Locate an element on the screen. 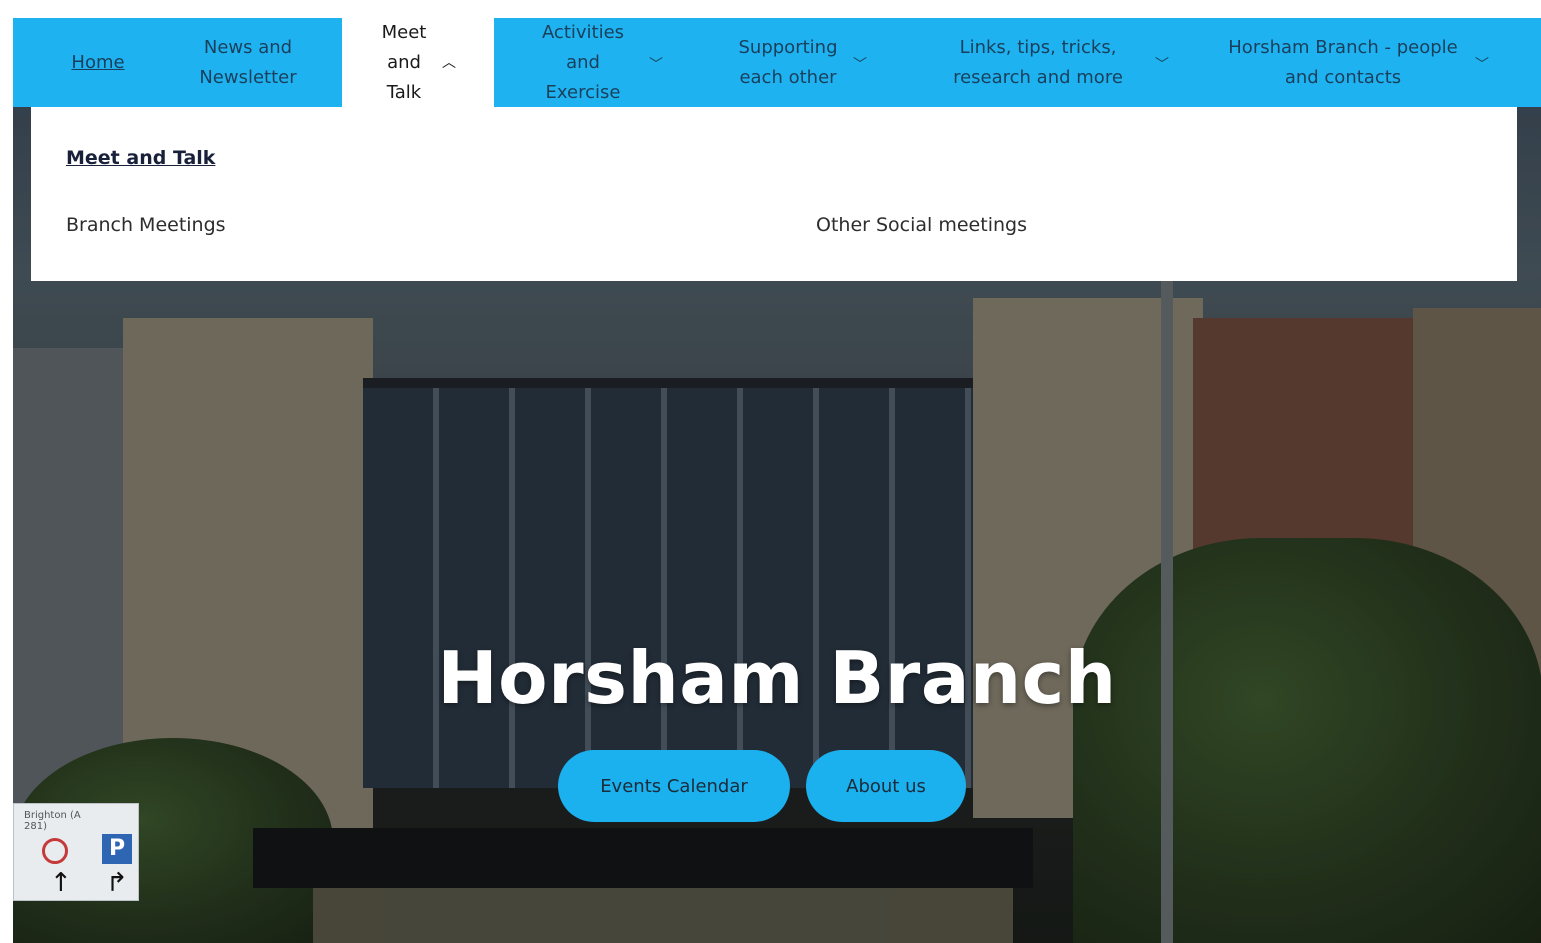  nav-item-horsham-branch: Horsham Branch - people and contacts ﹀ is located at coordinates (1356, 62).